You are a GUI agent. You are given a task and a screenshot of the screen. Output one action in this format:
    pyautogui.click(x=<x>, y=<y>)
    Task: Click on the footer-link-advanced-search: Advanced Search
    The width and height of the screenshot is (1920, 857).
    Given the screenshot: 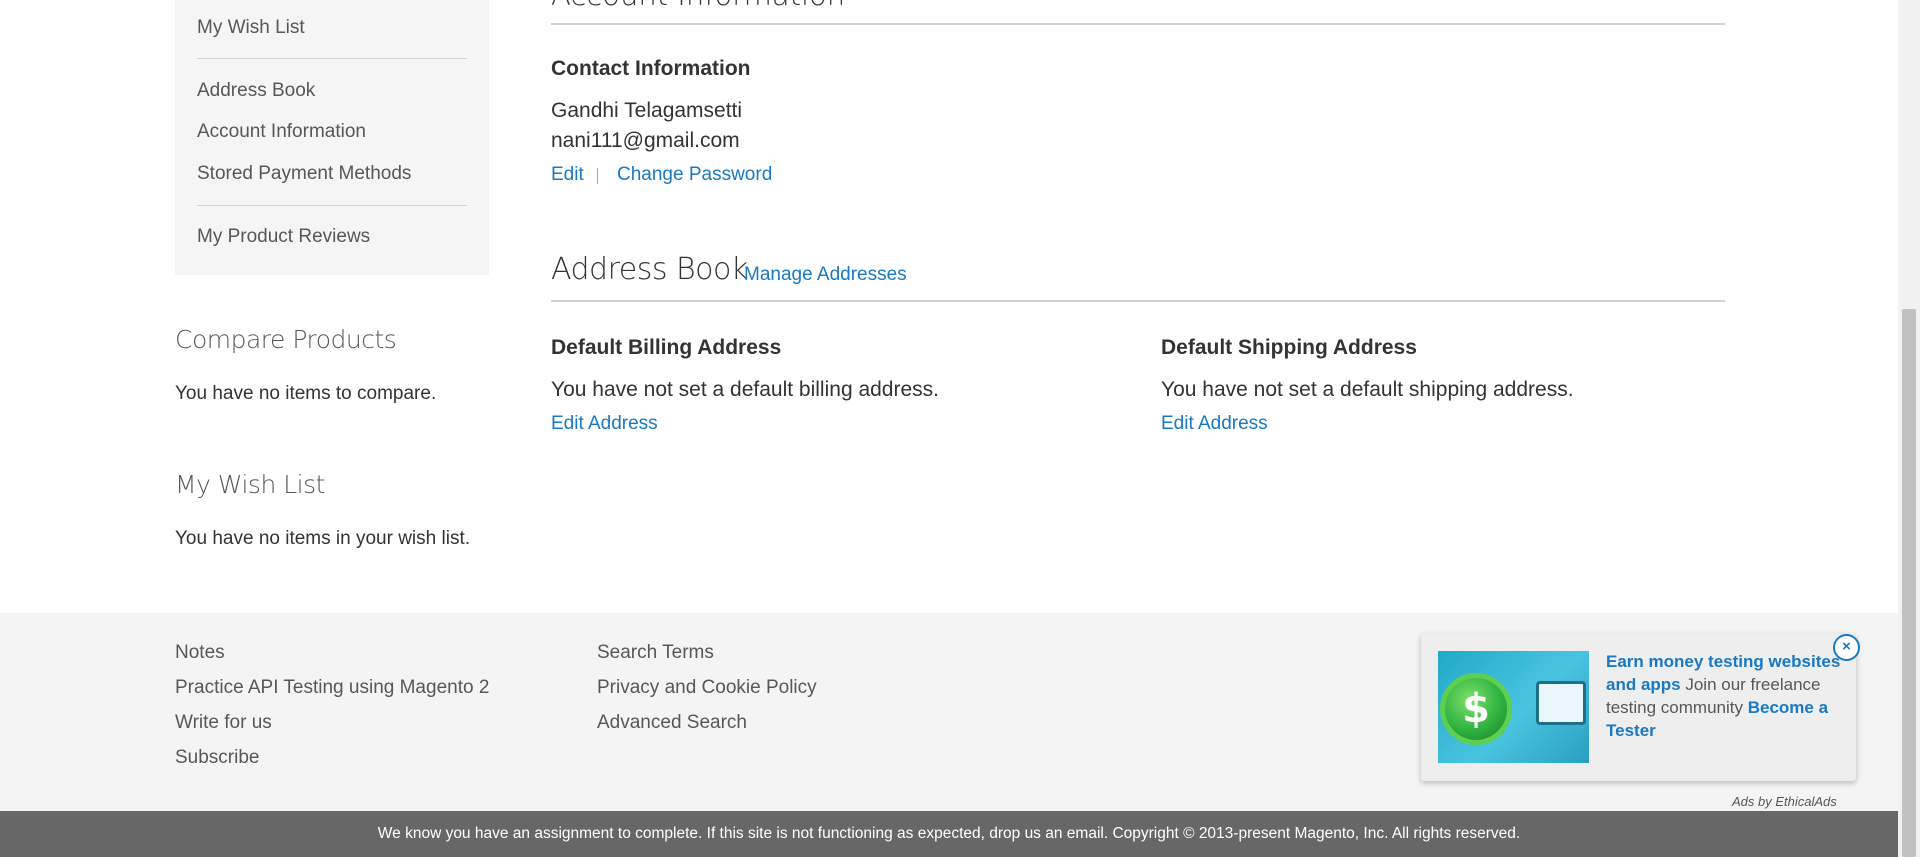 What is the action you would take?
    pyautogui.click(x=672, y=723)
    